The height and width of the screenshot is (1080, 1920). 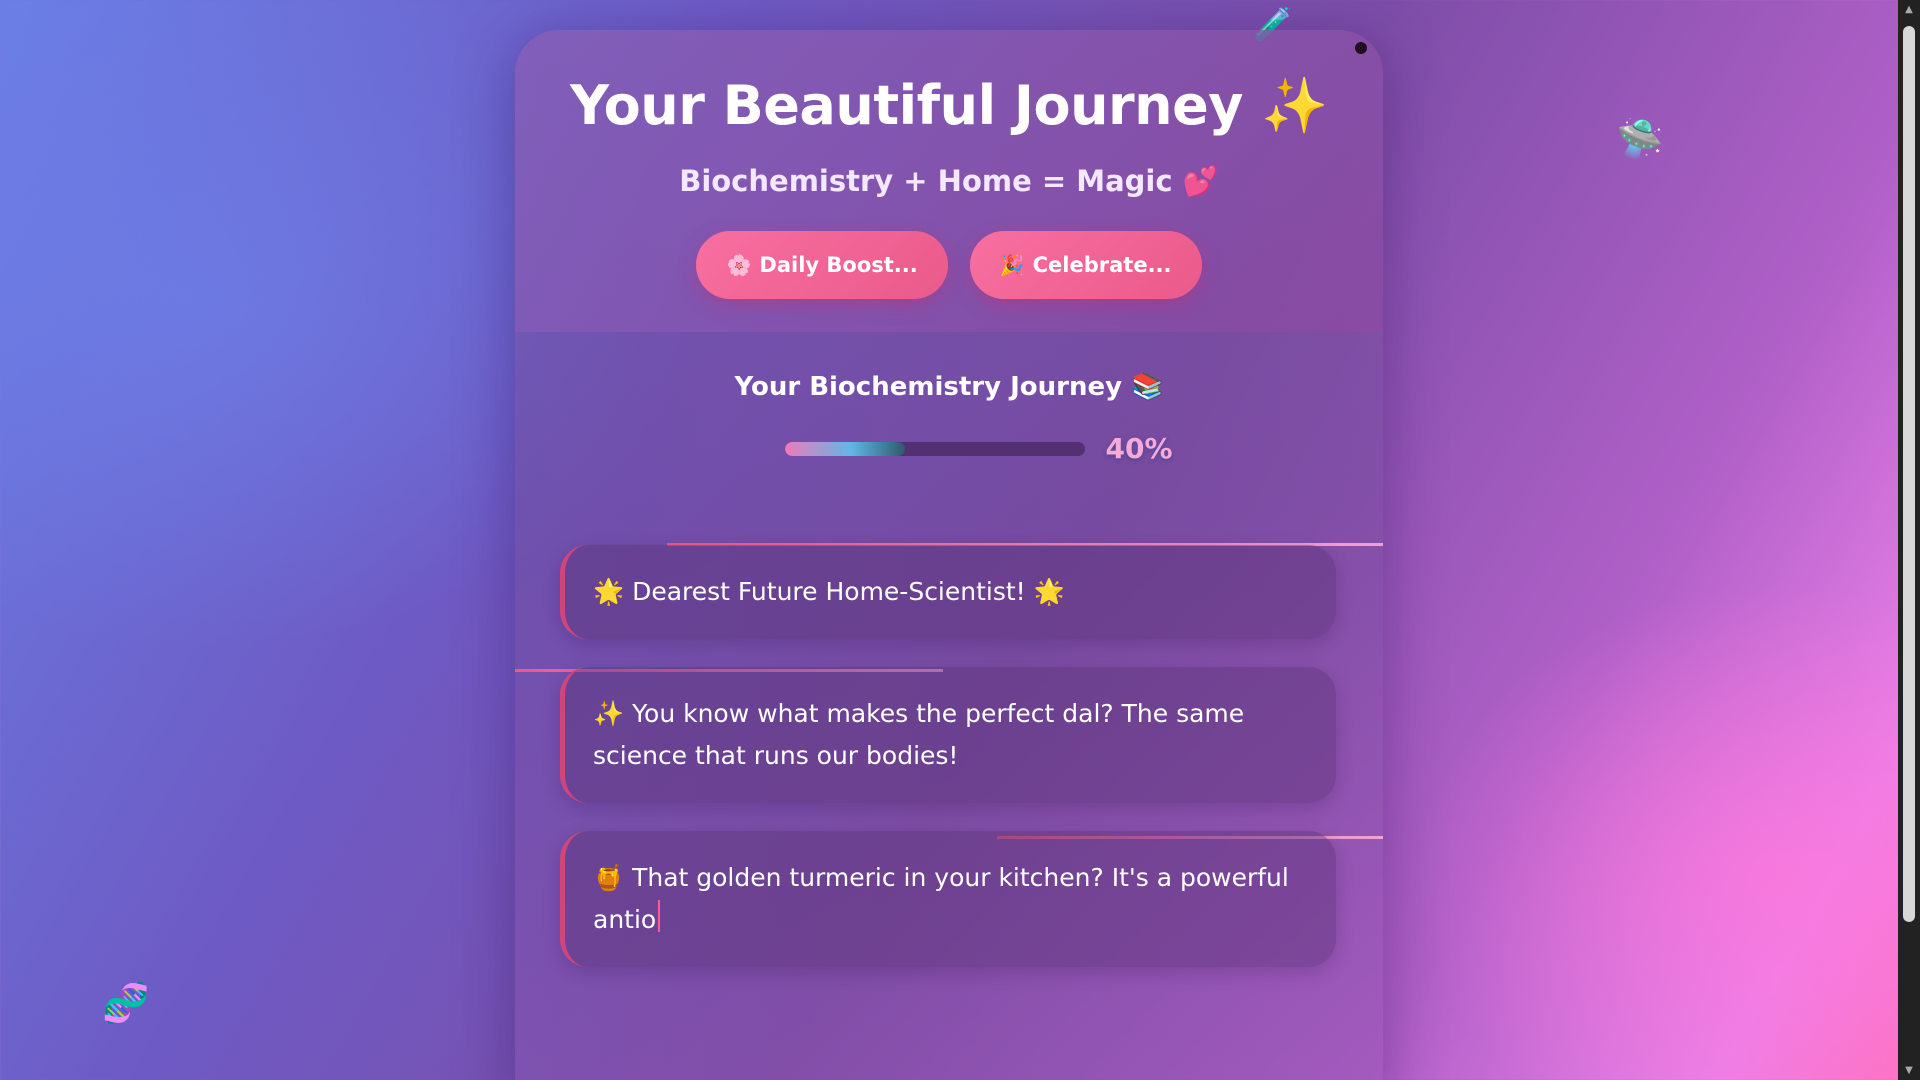 I want to click on typing-cursor, so click(x=659, y=916).